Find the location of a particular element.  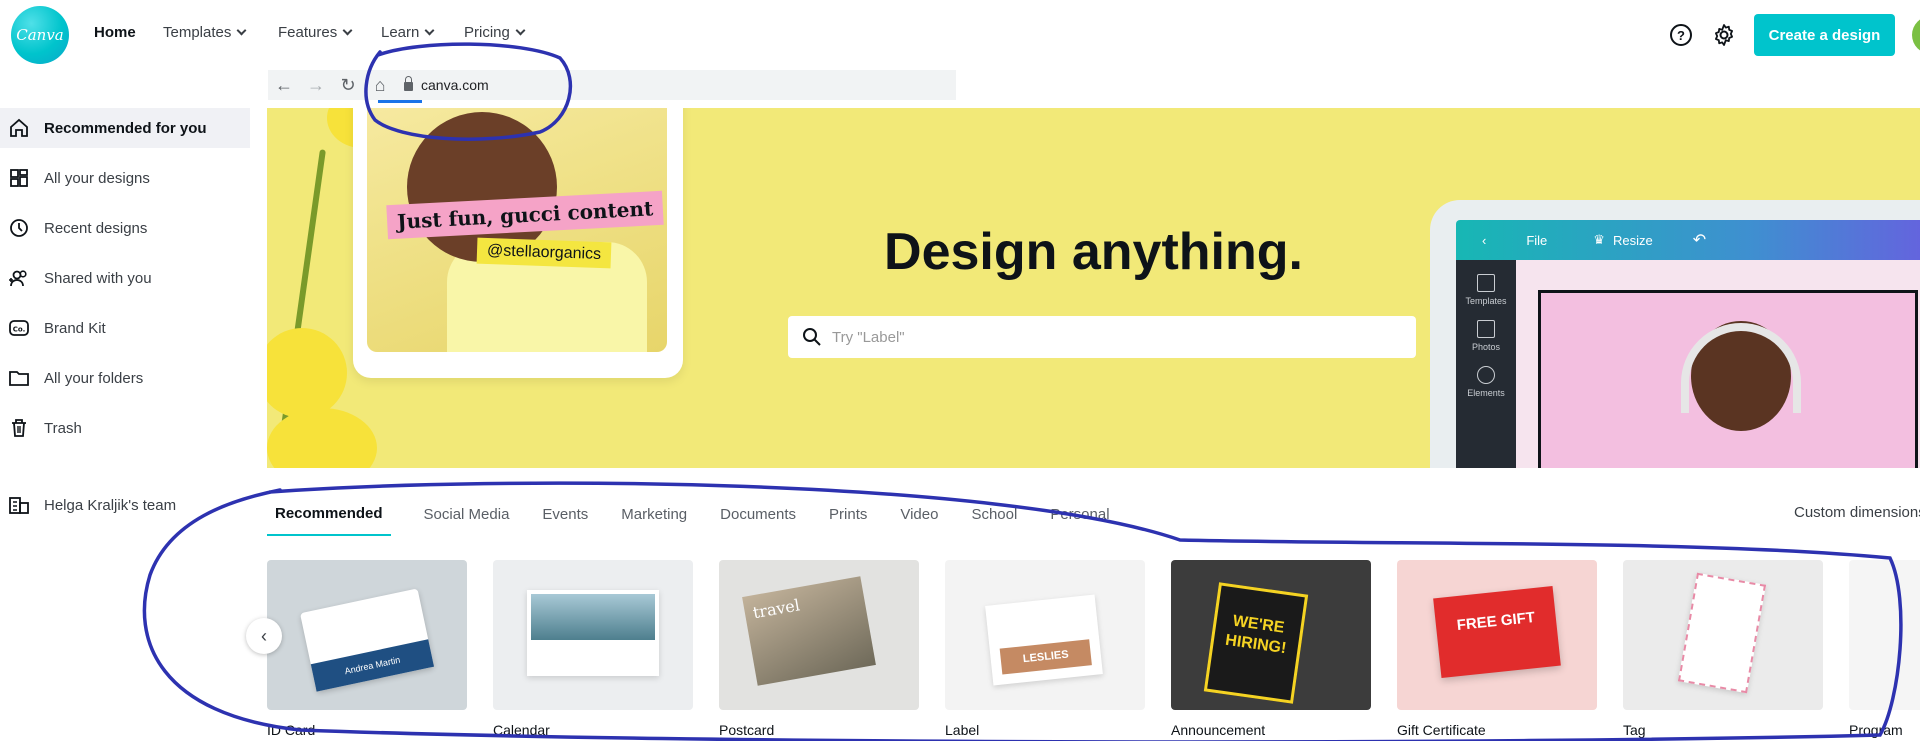

forward-icon: → is located at coordinates (316, 85).